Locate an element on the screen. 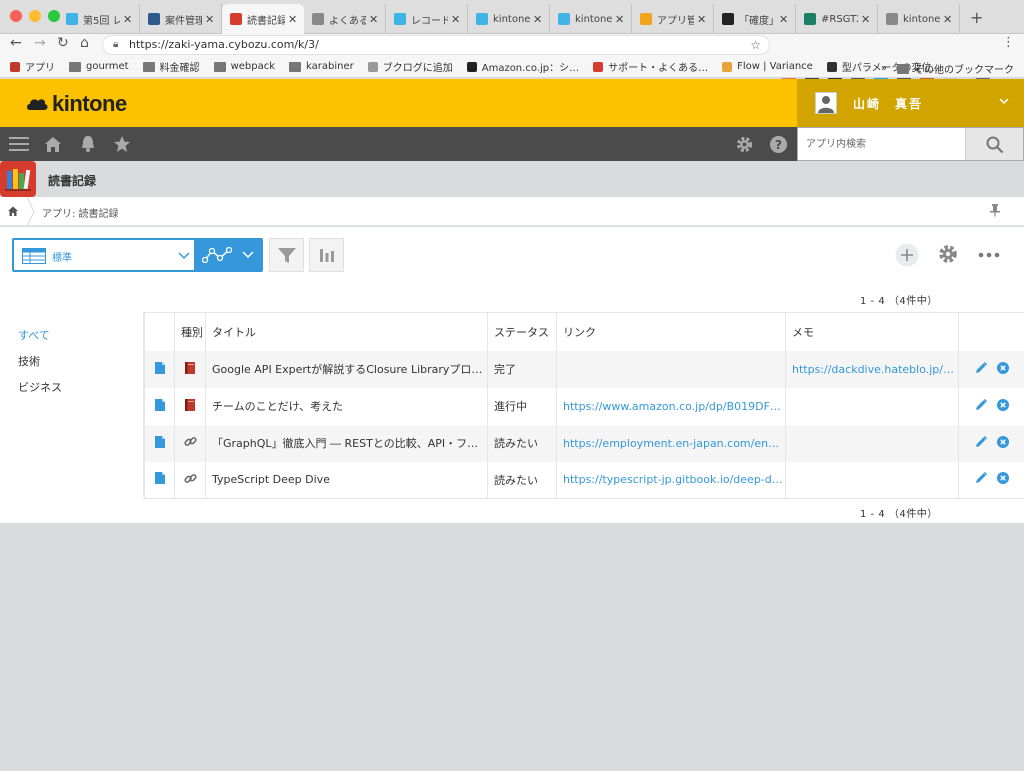 This screenshot has width=1024, height=771. bookmark-item: gourmet is located at coordinates (99, 66).